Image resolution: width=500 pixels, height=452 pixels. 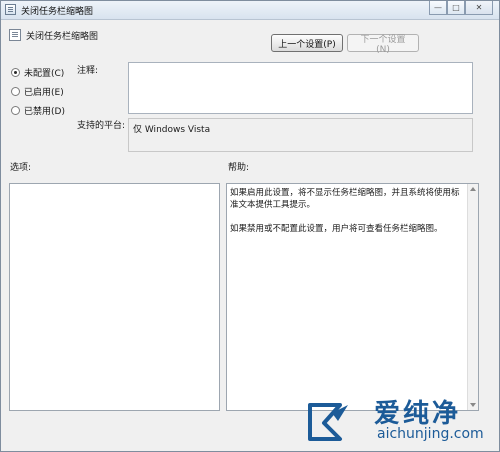 I want to click on comment-textarea, so click(x=300, y=88).